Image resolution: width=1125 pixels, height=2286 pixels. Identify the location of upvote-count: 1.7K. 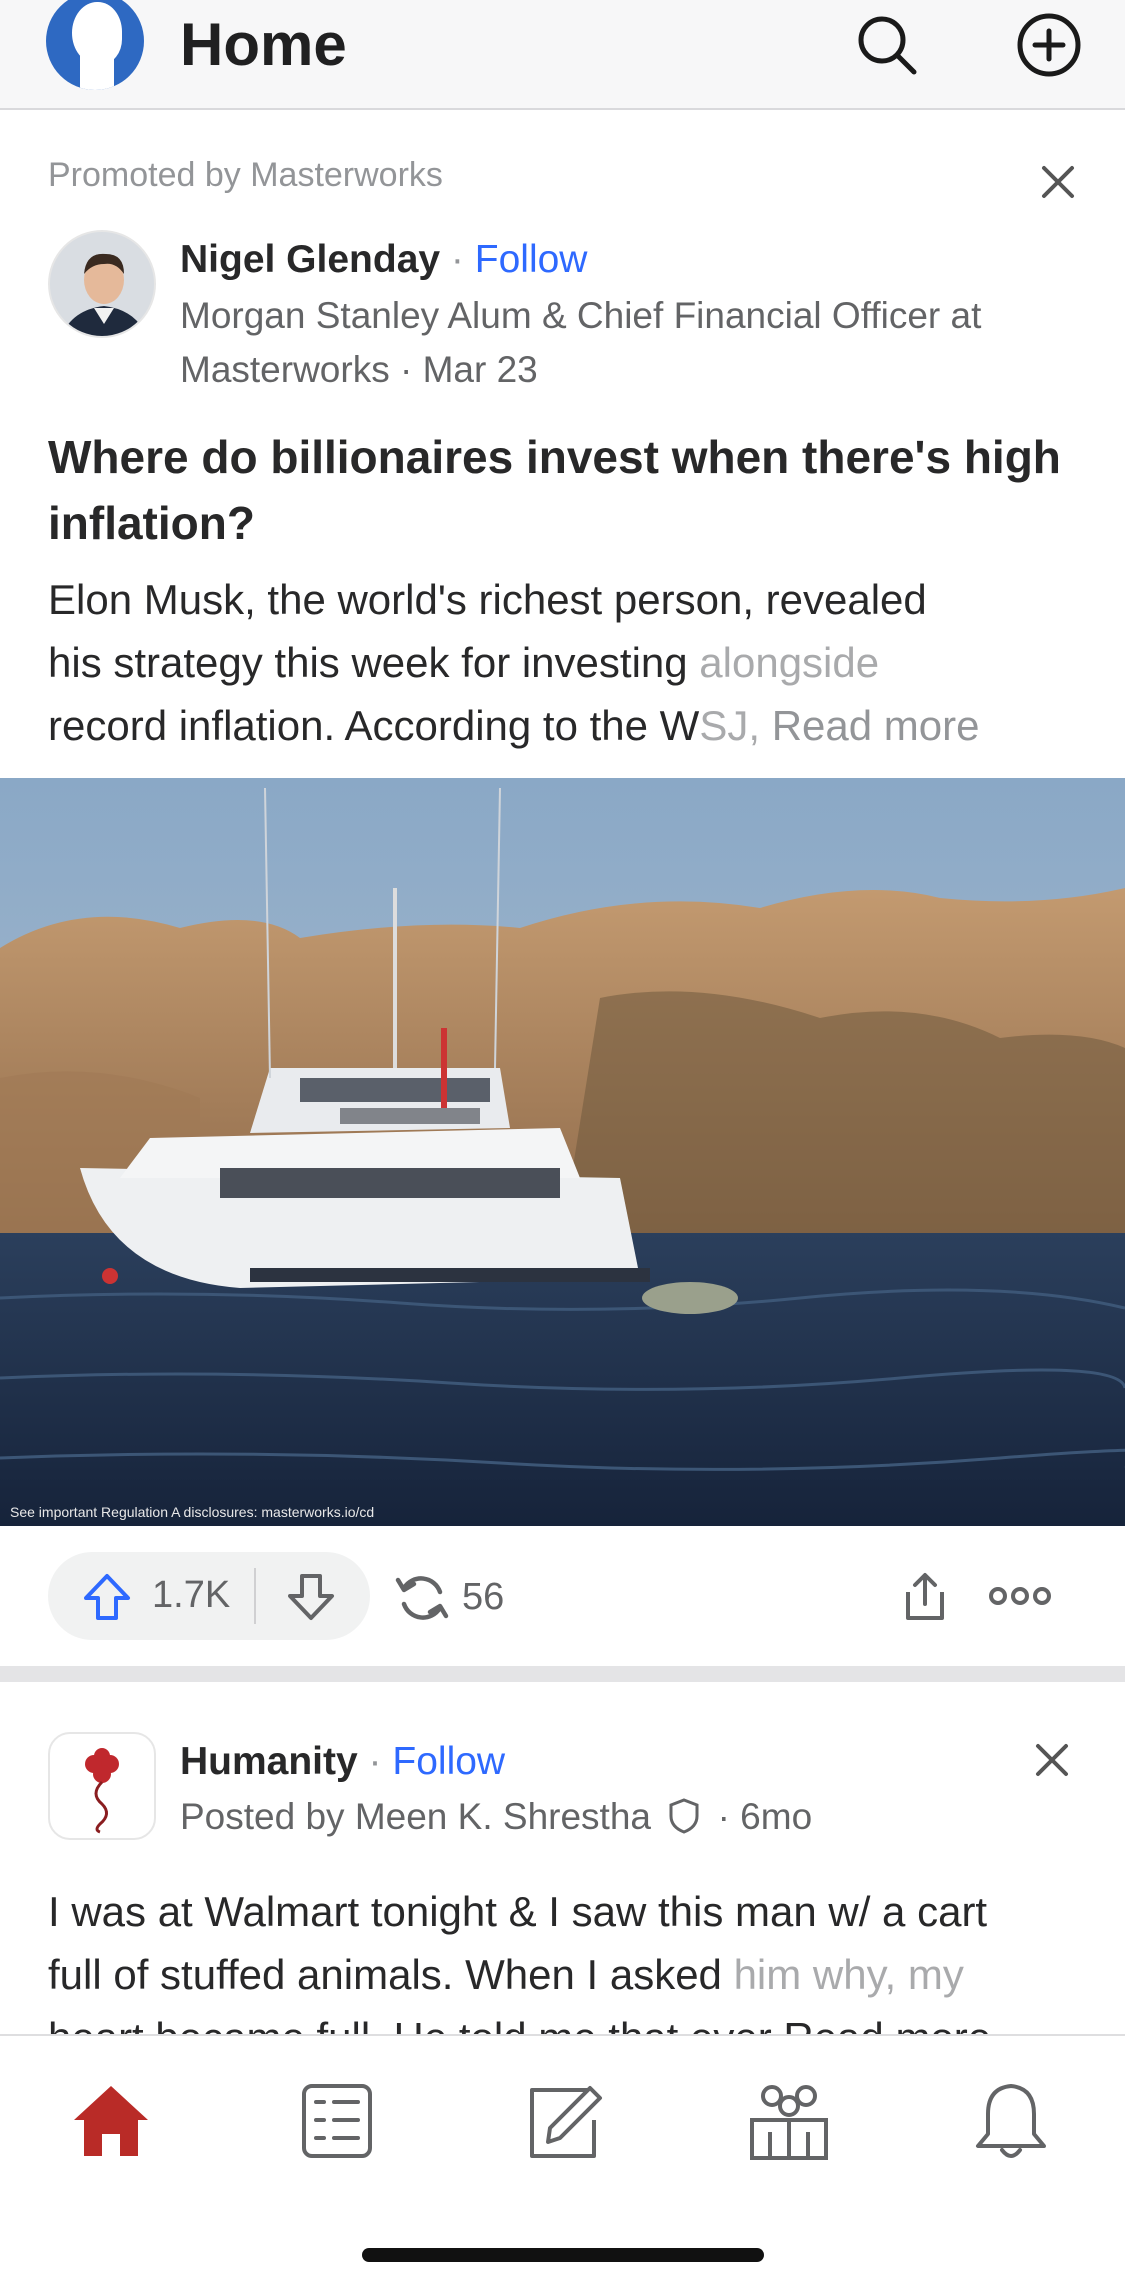
(191, 1595).